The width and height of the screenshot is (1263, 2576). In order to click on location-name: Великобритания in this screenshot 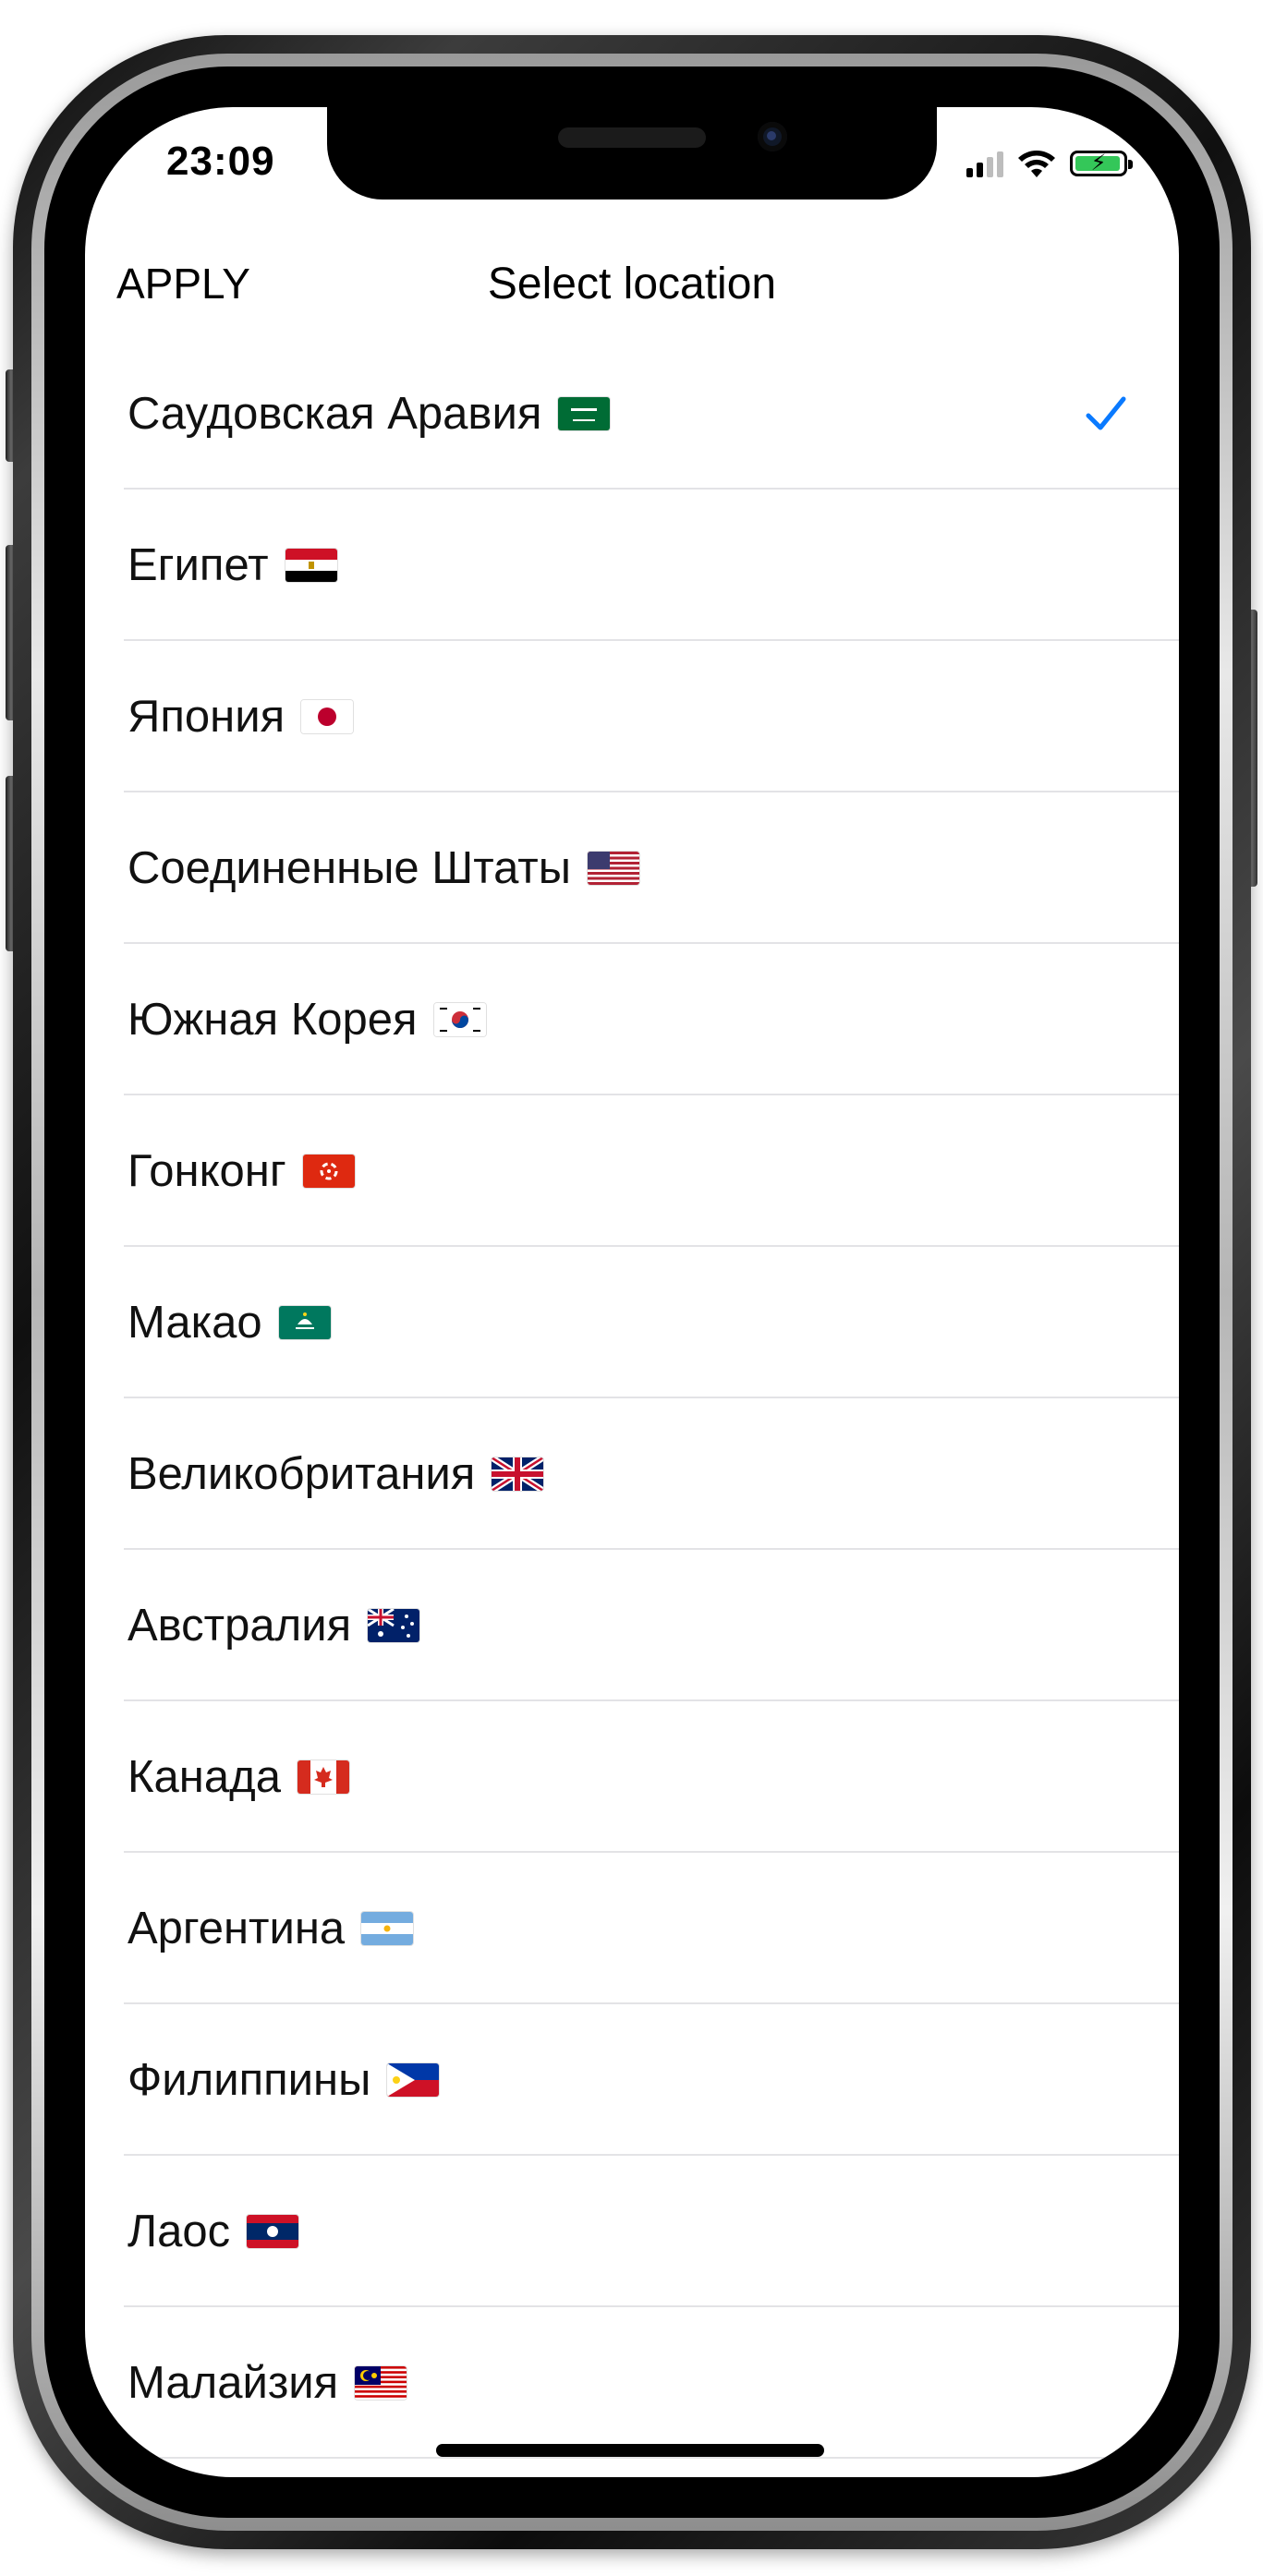, I will do `click(302, 1474)`.